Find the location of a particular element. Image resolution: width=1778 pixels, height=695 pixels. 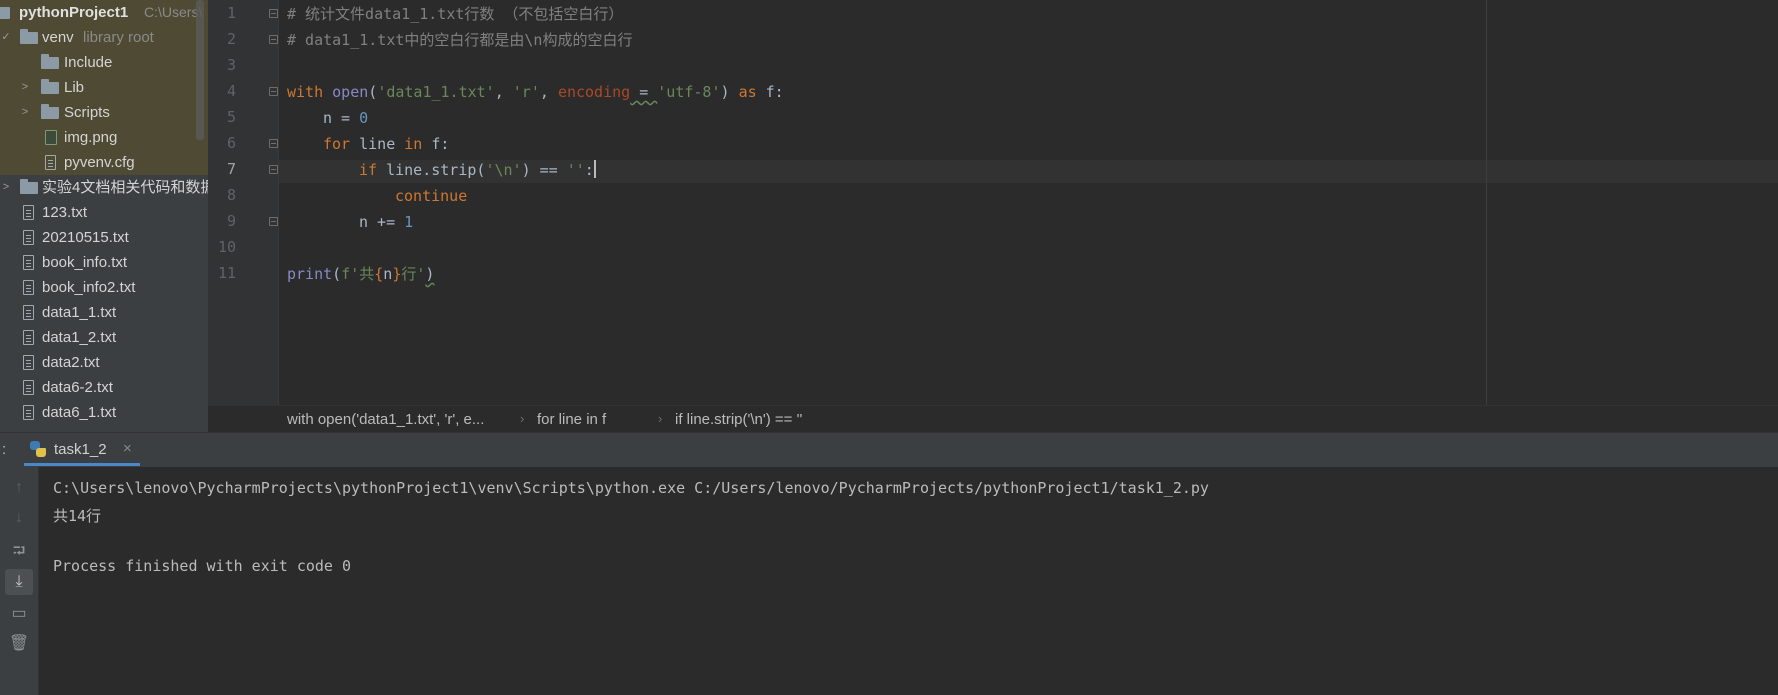

tree-item-file: data1_1.txt is located at coordinates (104, 312).